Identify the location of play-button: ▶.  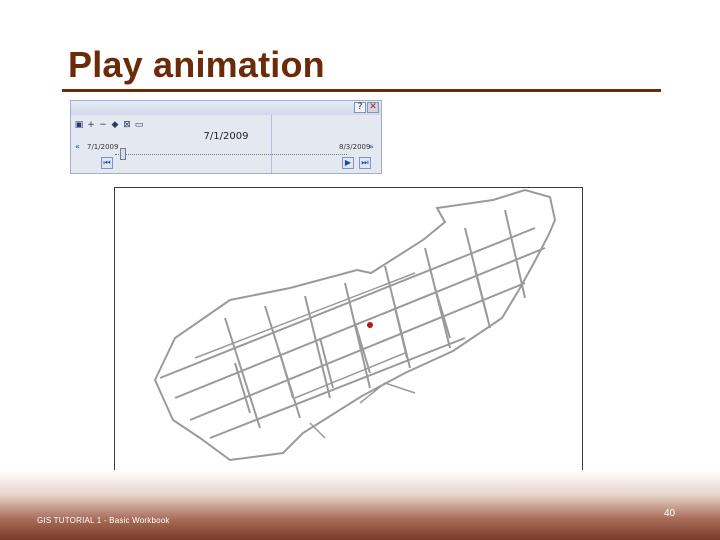
(348, 163).